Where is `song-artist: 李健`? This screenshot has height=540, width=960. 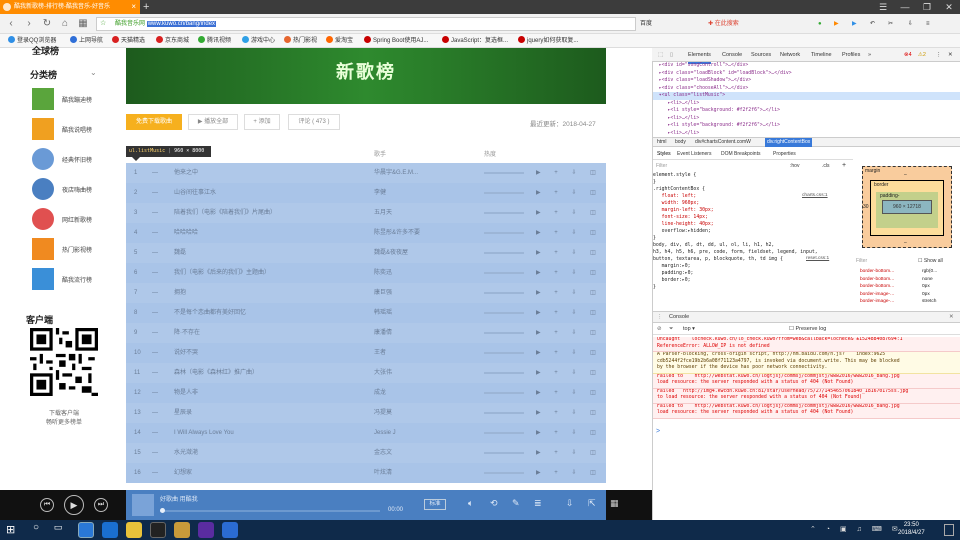
song-artist: 李健 is located at coordinates (380, 193).